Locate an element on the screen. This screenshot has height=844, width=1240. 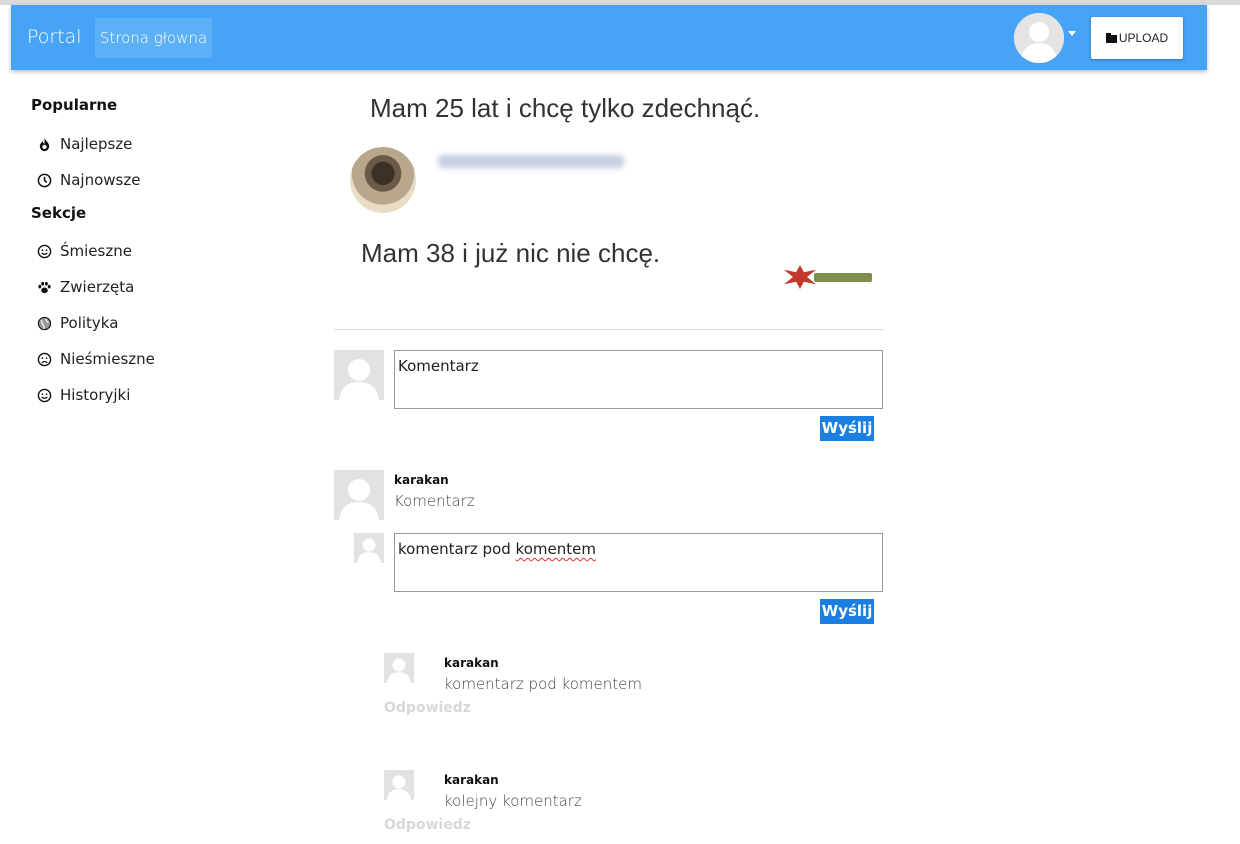
sidebar-item-niesmieszne: Nieśmieszne is located at coordinates (161, 359).